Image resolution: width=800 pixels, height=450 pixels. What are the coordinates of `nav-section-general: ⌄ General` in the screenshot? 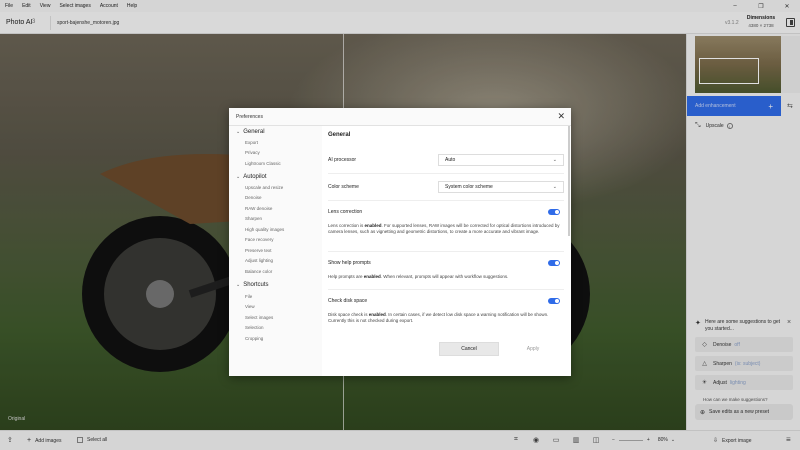 It's located at (250, 132).